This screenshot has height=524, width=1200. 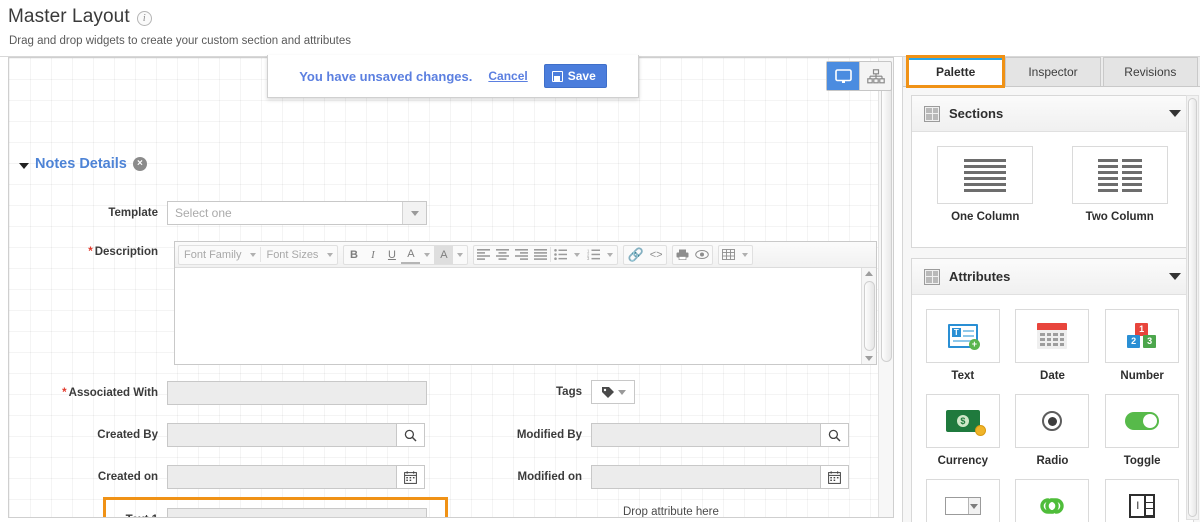 What do you see at coordinates (1052, 336) in the screenshot?
I see `widget-date-icon-box` at bounding box center [1052, 336].